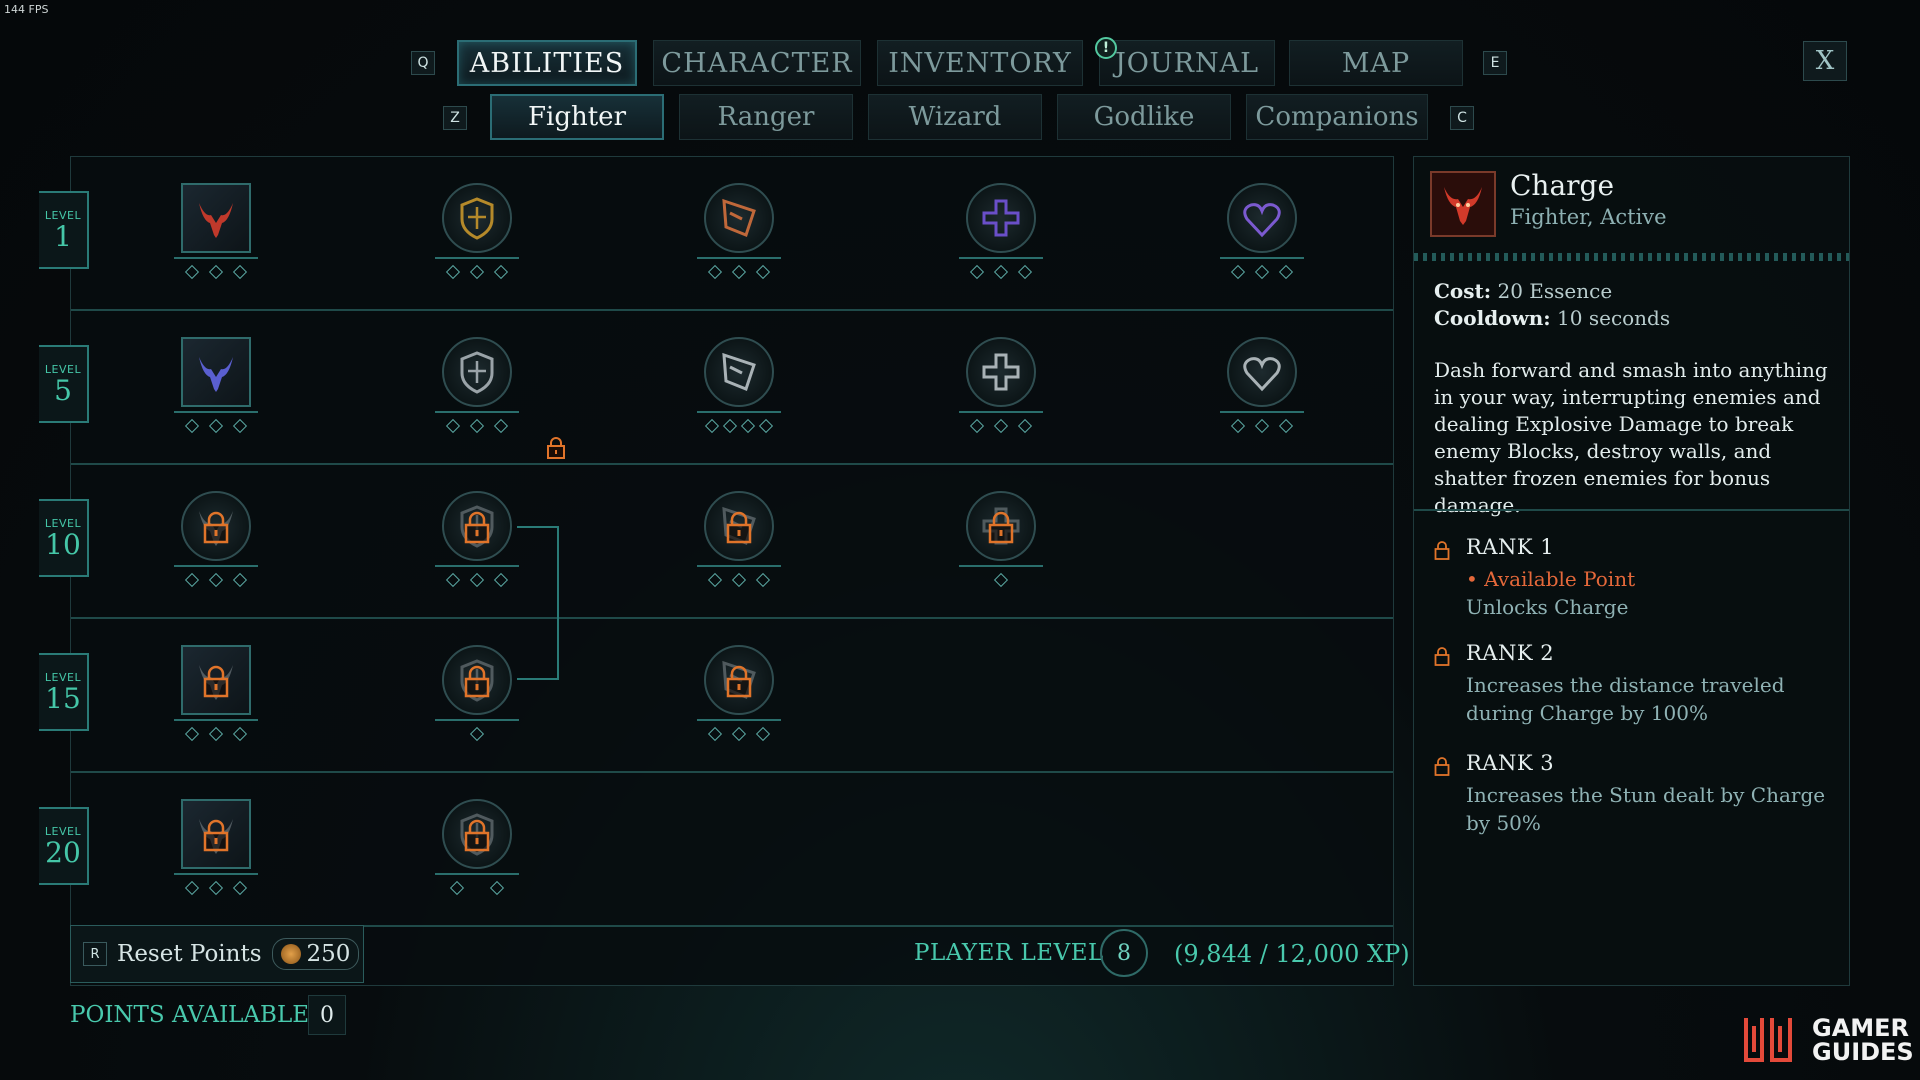 The height and width of the screenshot is (1080, 1920). I want to click on skull-sword-icon, so click(1001, 372).